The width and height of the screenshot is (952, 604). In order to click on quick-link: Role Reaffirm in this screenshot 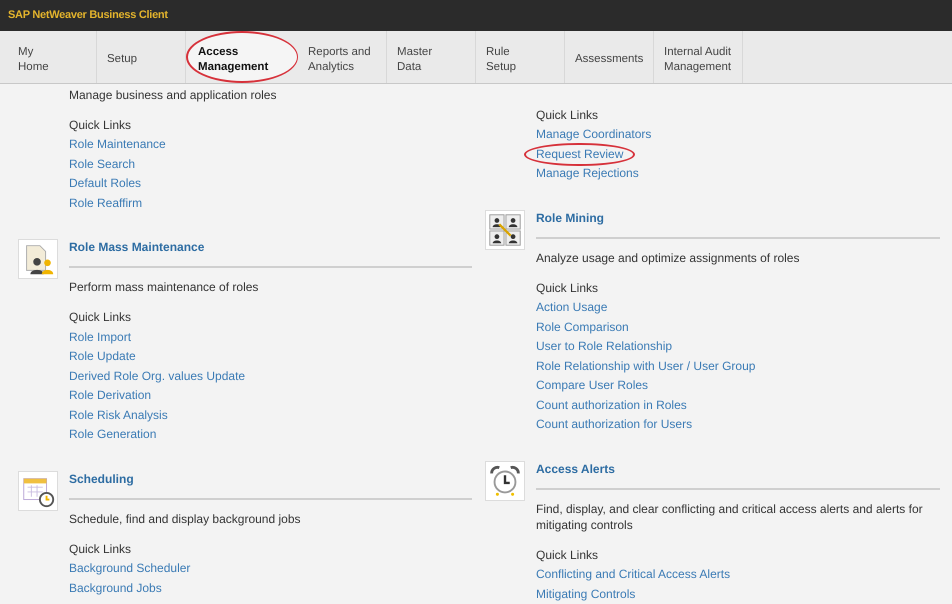, I will do `click(105, 203)`.